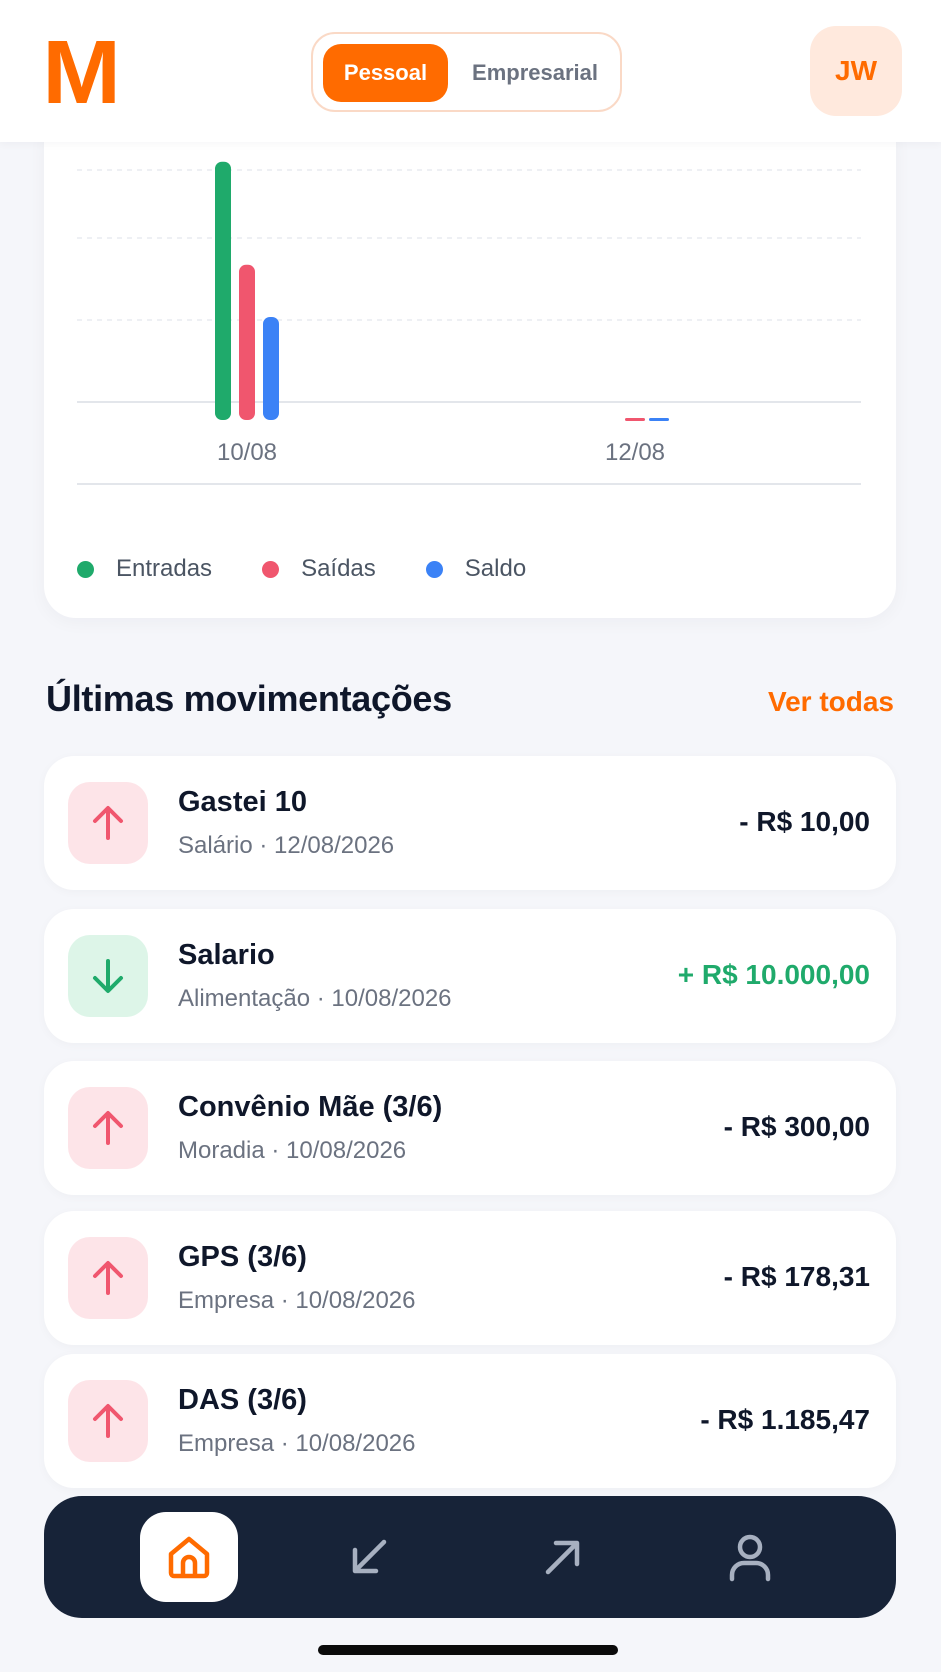  What do you see at coordinates (796, 1126) in the screenshot?
I see `transaction-amount: - R$ 300,00` at bounding box center [796, 1126].